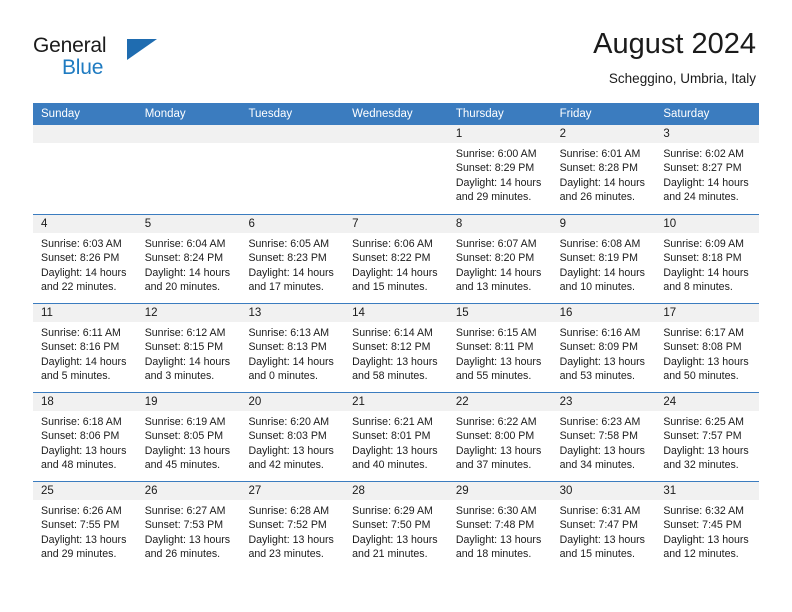 The height and width of the screenshot is (612, 792). Describe the element at coordinates (459, 224) in the screenshot. I see `day-number: 8` at that location.